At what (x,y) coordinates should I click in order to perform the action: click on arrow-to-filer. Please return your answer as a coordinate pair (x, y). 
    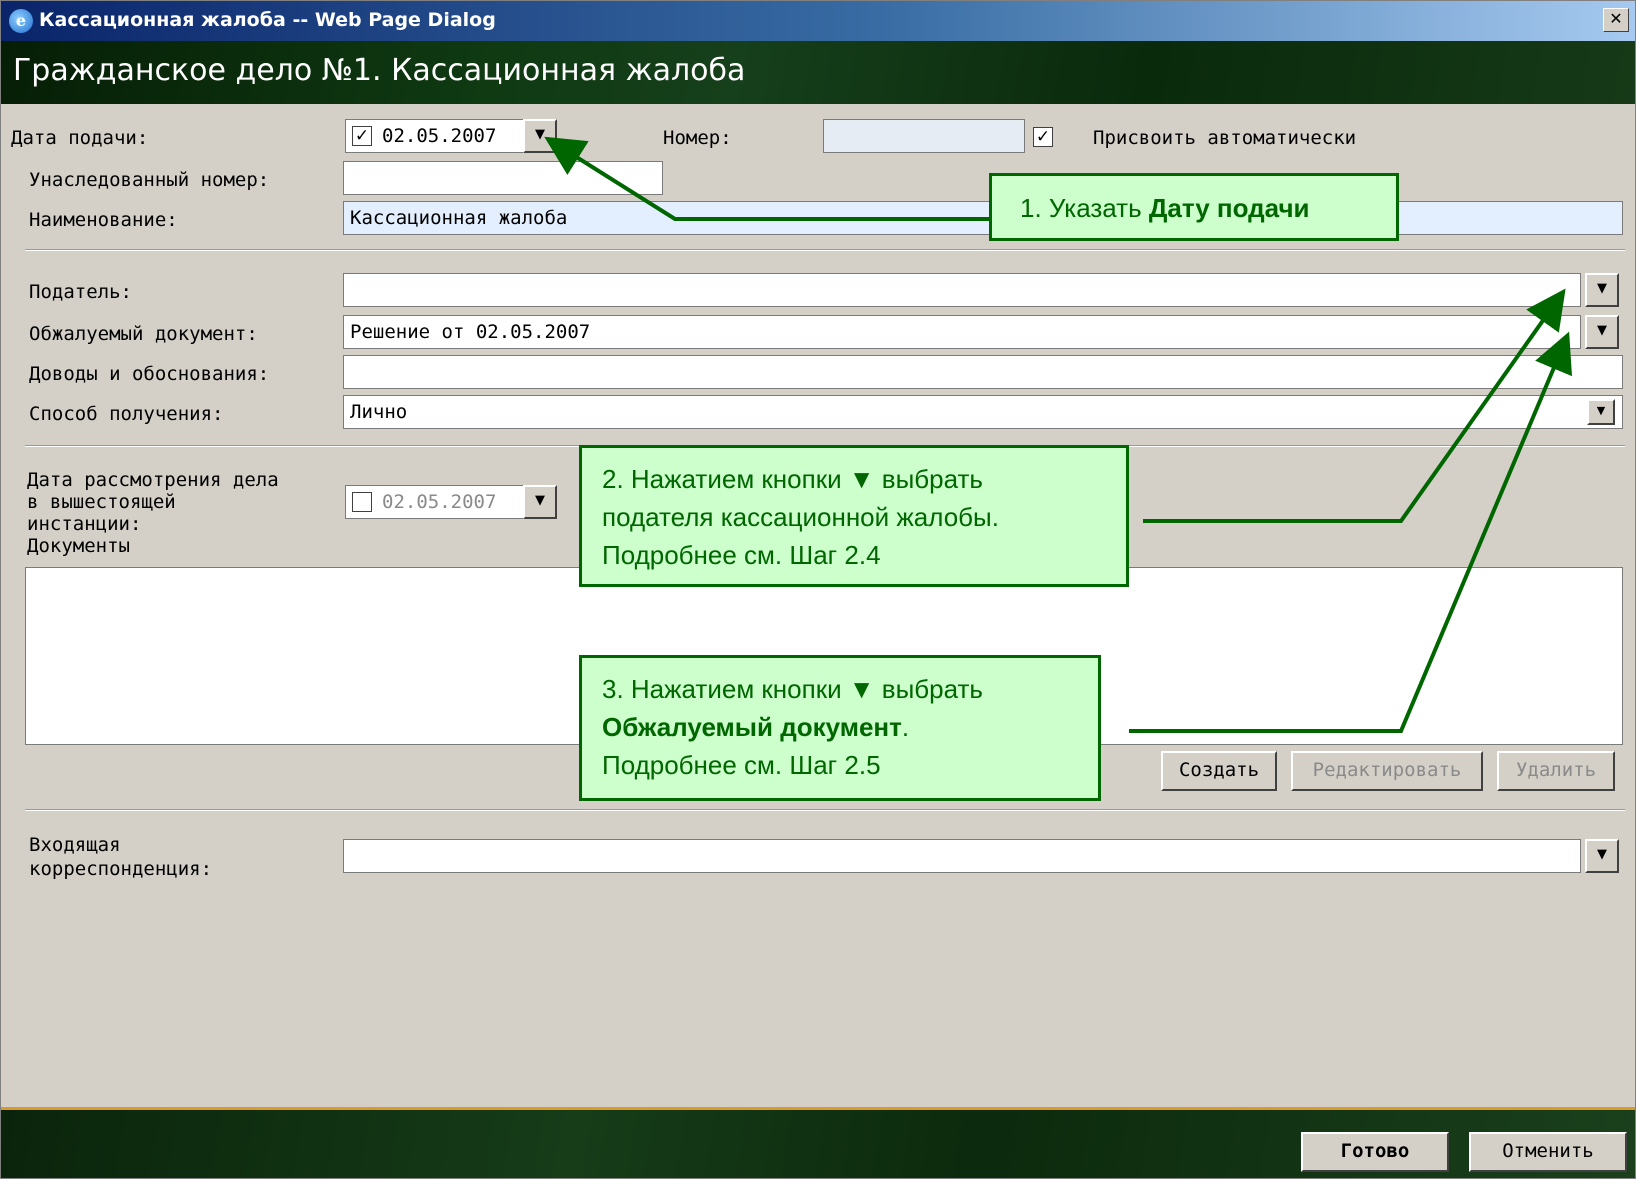
    Looking at the image, I should click on (1354, 405).